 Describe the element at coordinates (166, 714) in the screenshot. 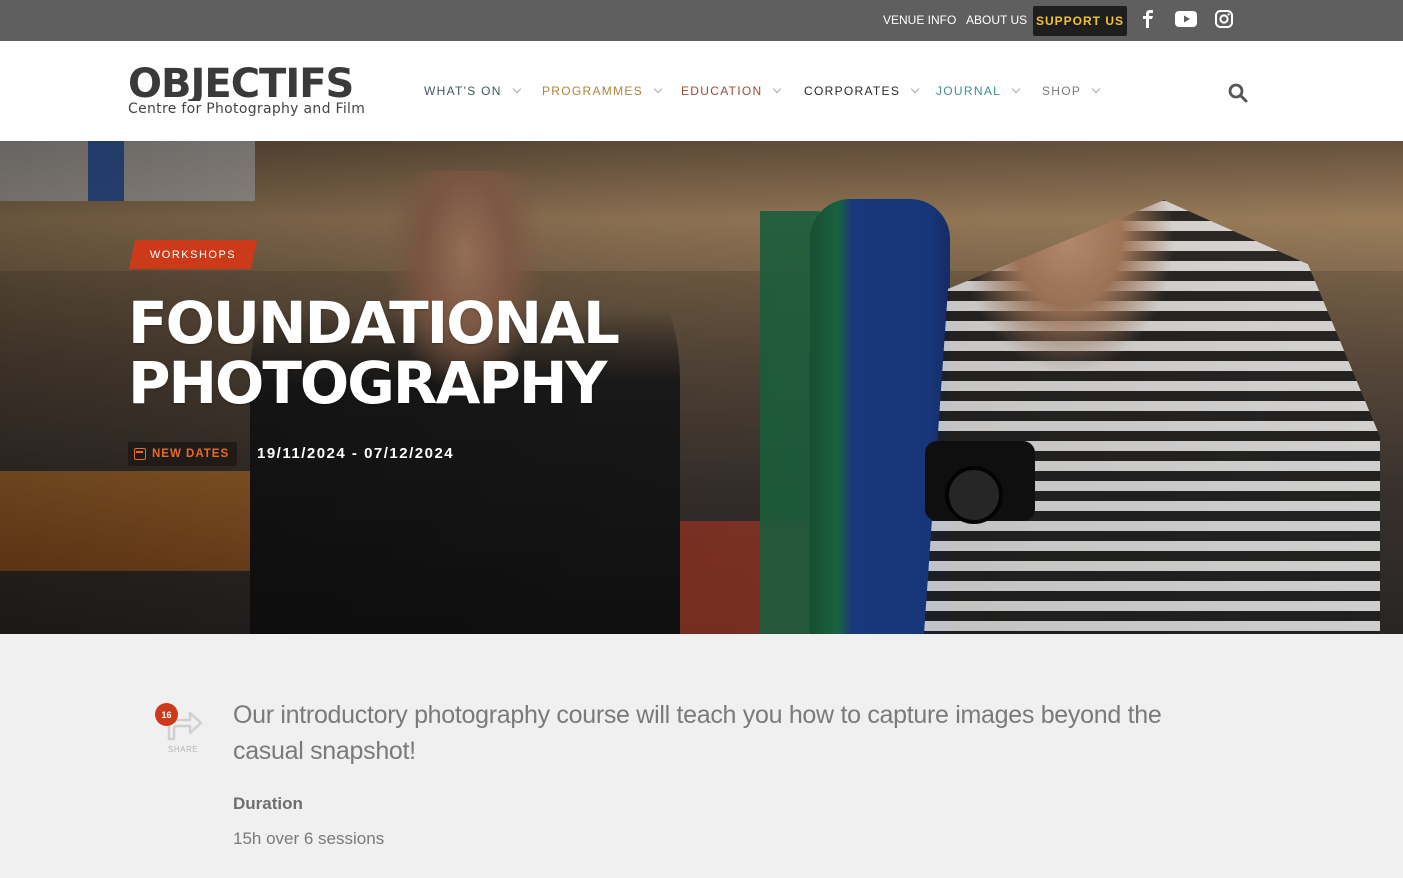

I see `share-count: 16` at that location.